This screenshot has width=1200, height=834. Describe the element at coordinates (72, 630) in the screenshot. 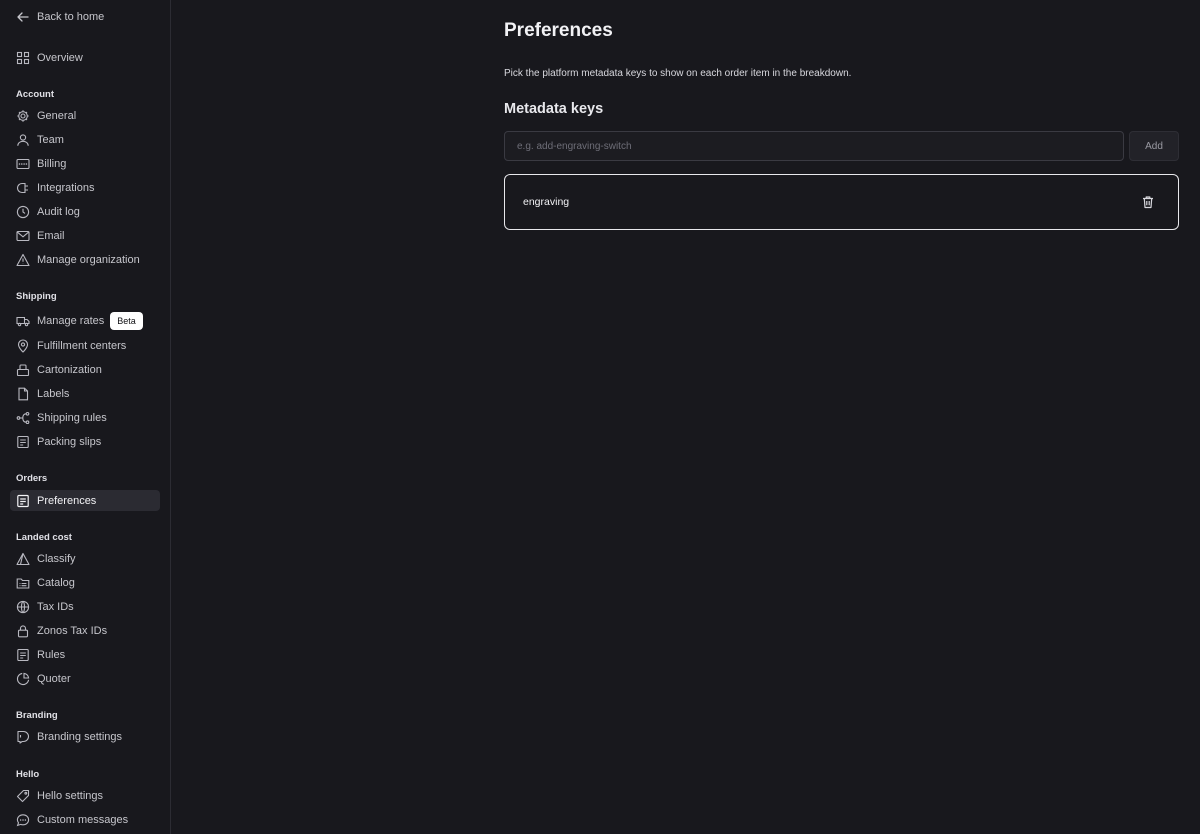

I see `sidebar-item-label: Zonos Tax IDs` at that location.